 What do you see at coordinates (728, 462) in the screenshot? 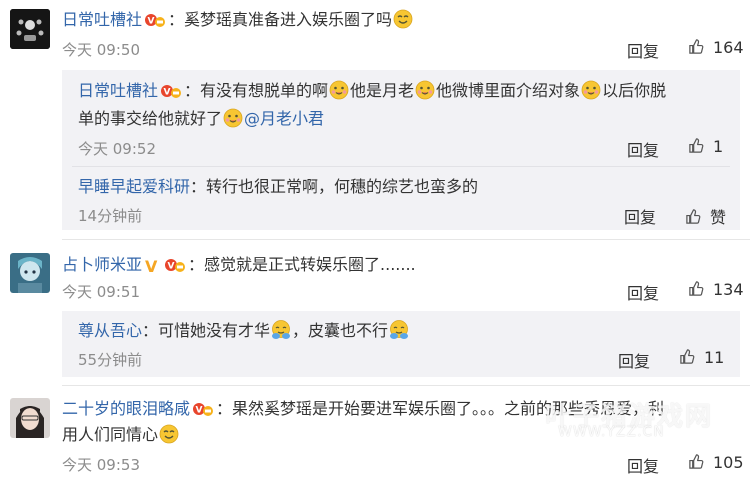
I see `like-count: 105` at bounding box center [728, 462].